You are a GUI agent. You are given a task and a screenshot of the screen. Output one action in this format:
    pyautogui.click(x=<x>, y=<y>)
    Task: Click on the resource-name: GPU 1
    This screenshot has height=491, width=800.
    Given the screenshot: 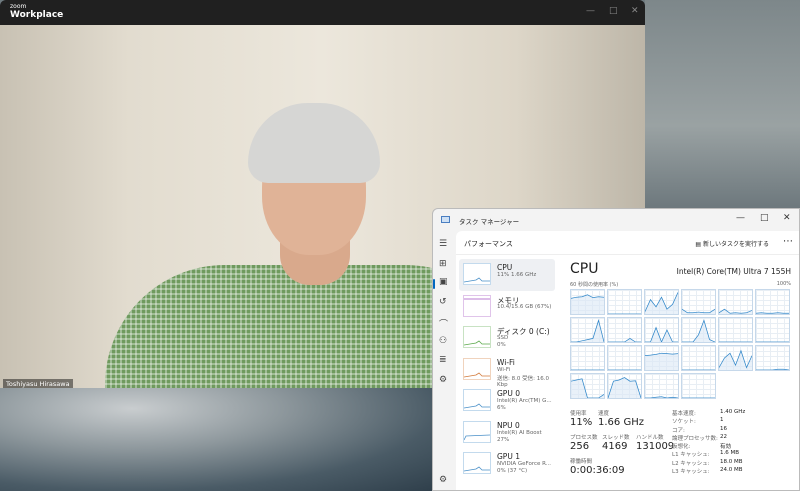 What is the action you would take?
    pyautogui.click(x=508, y=456)
    